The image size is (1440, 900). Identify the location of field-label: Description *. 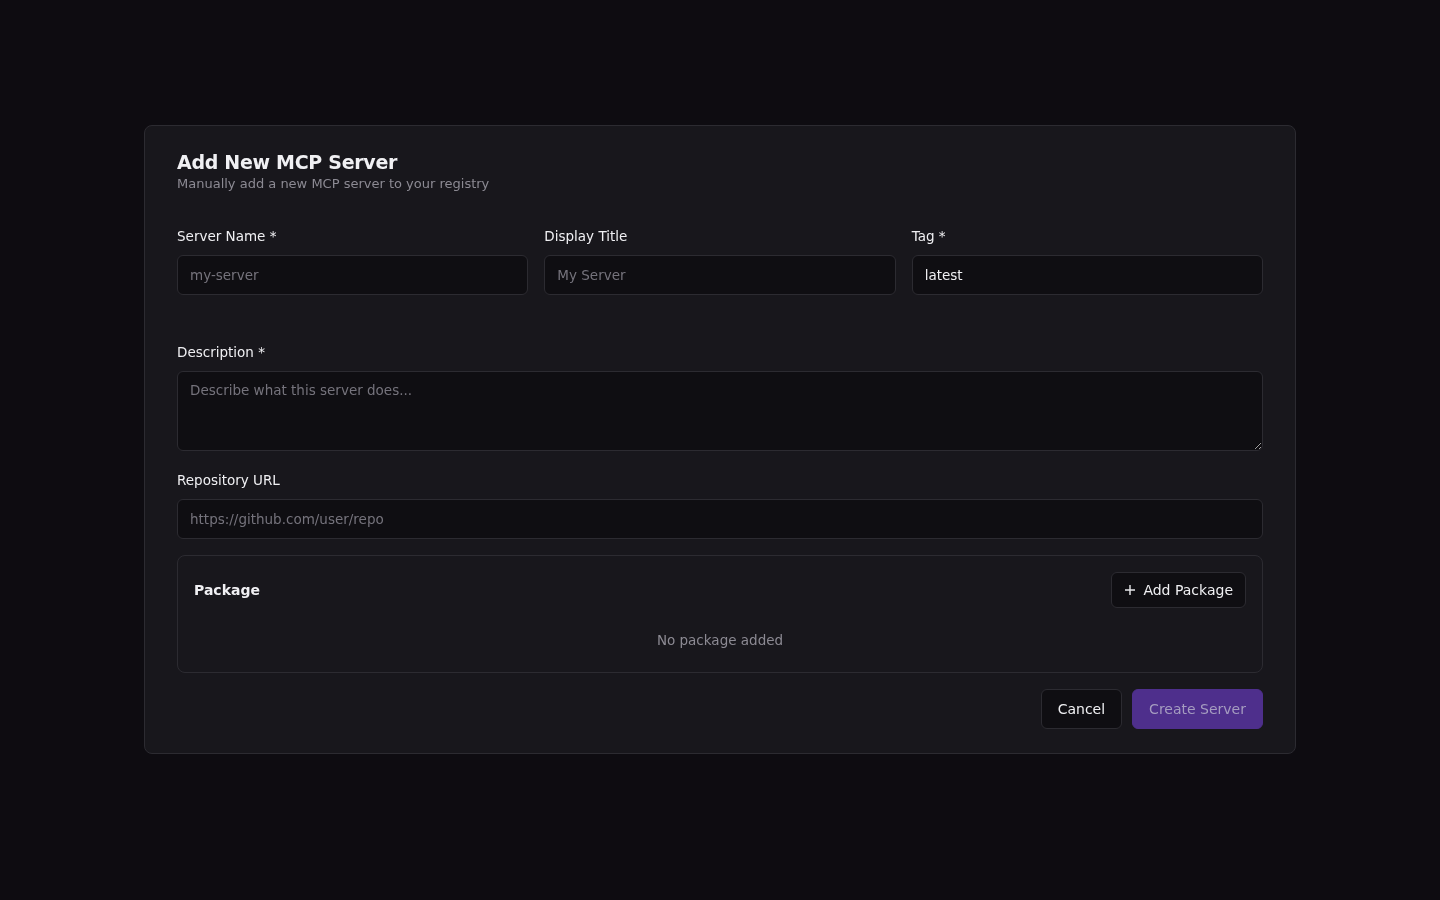
(221, 352).